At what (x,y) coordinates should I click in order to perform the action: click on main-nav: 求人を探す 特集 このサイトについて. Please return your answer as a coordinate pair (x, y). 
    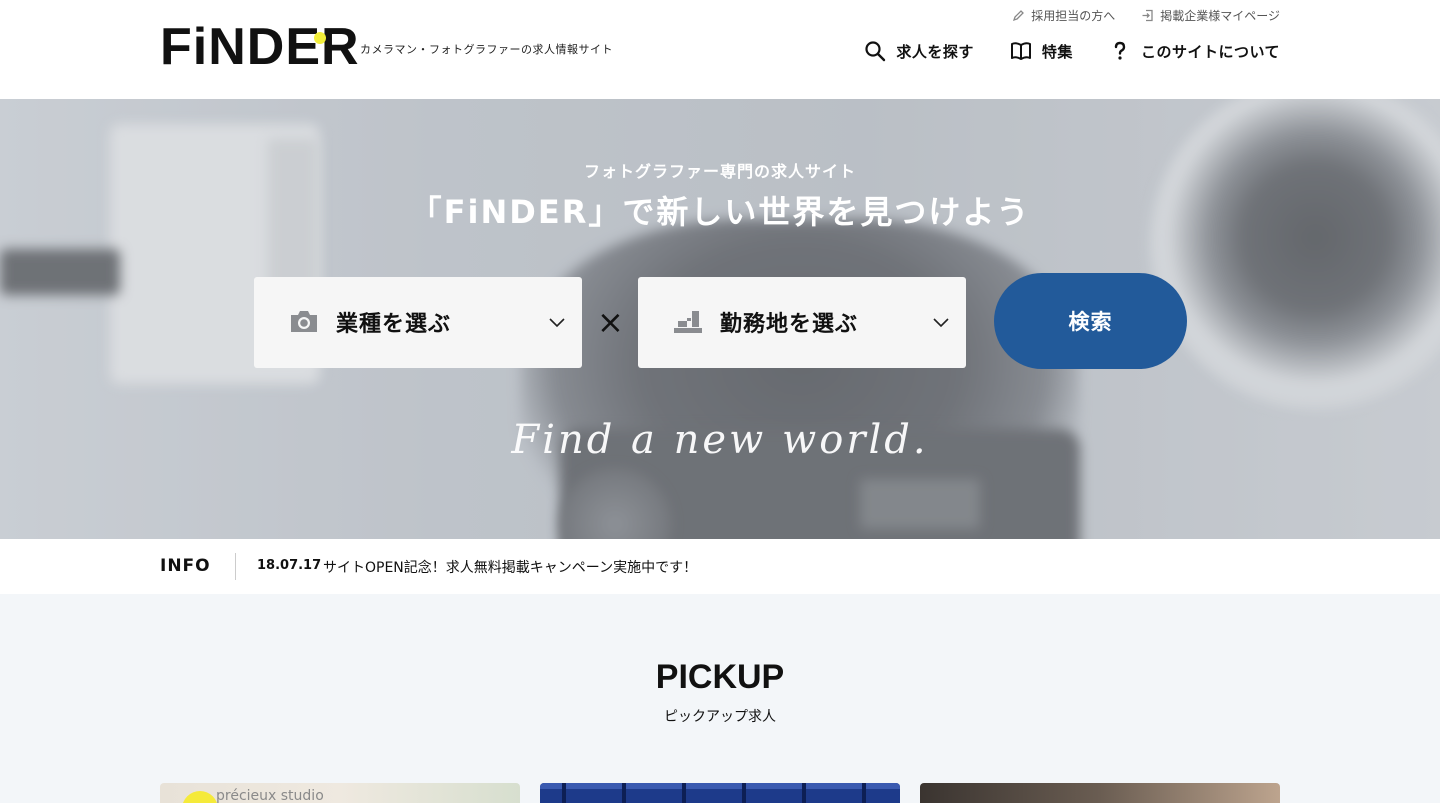
    Looking at the image, I should click on (1072, 51).